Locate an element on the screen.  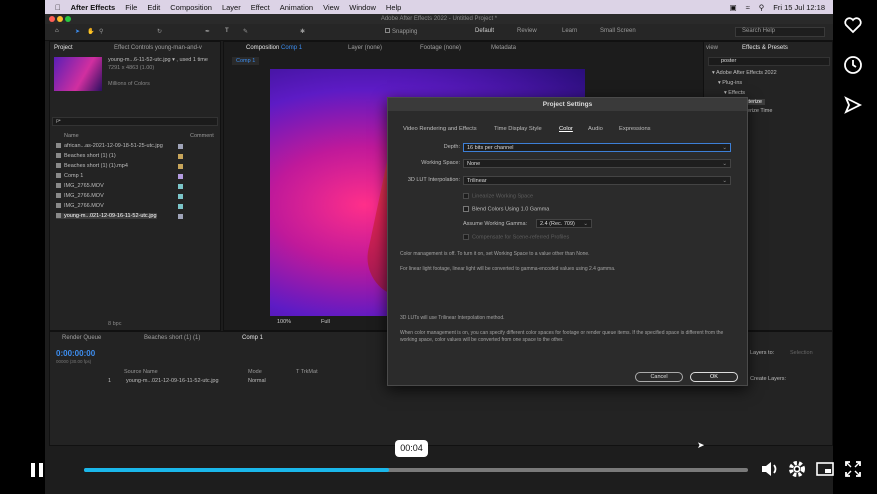
working-space-select: None ⌄ is located at coordinates (597, 163).